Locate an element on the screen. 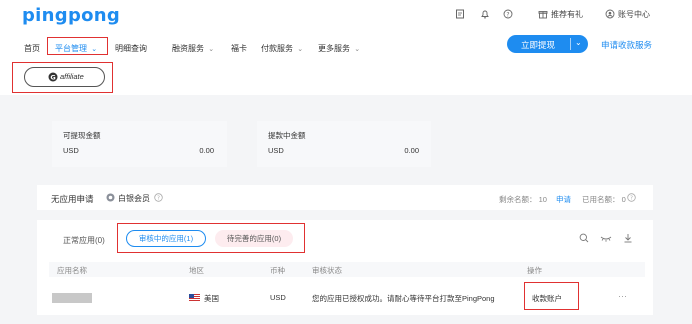 Image resolution: width=692 pixels, height=324 pixels. nav-platform-label: 平台管理 is located at coordinates (71, 48).